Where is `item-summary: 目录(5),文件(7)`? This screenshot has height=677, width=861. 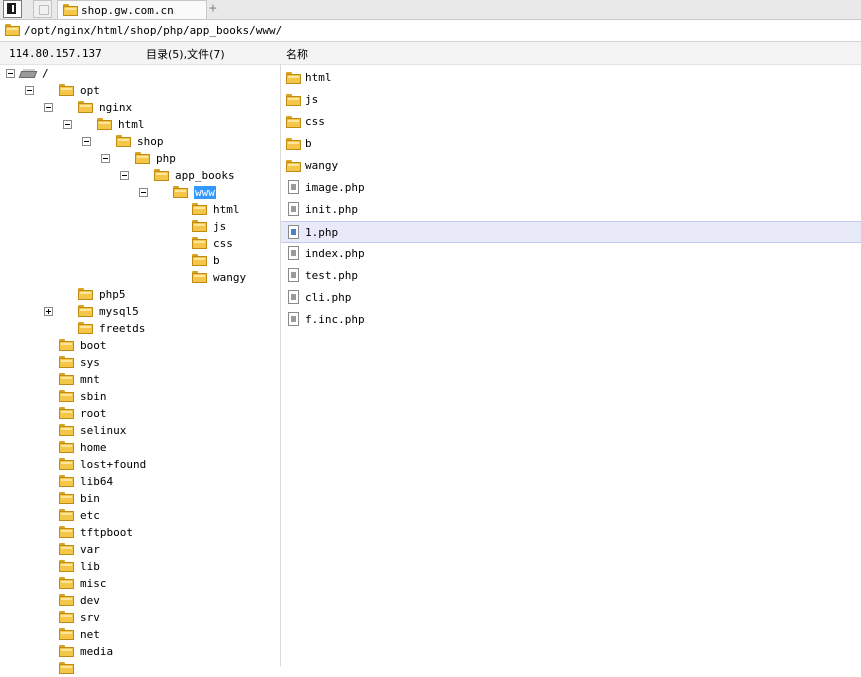 item-summary: 目录(5),文件(7) is located at coordinates (185, 54).